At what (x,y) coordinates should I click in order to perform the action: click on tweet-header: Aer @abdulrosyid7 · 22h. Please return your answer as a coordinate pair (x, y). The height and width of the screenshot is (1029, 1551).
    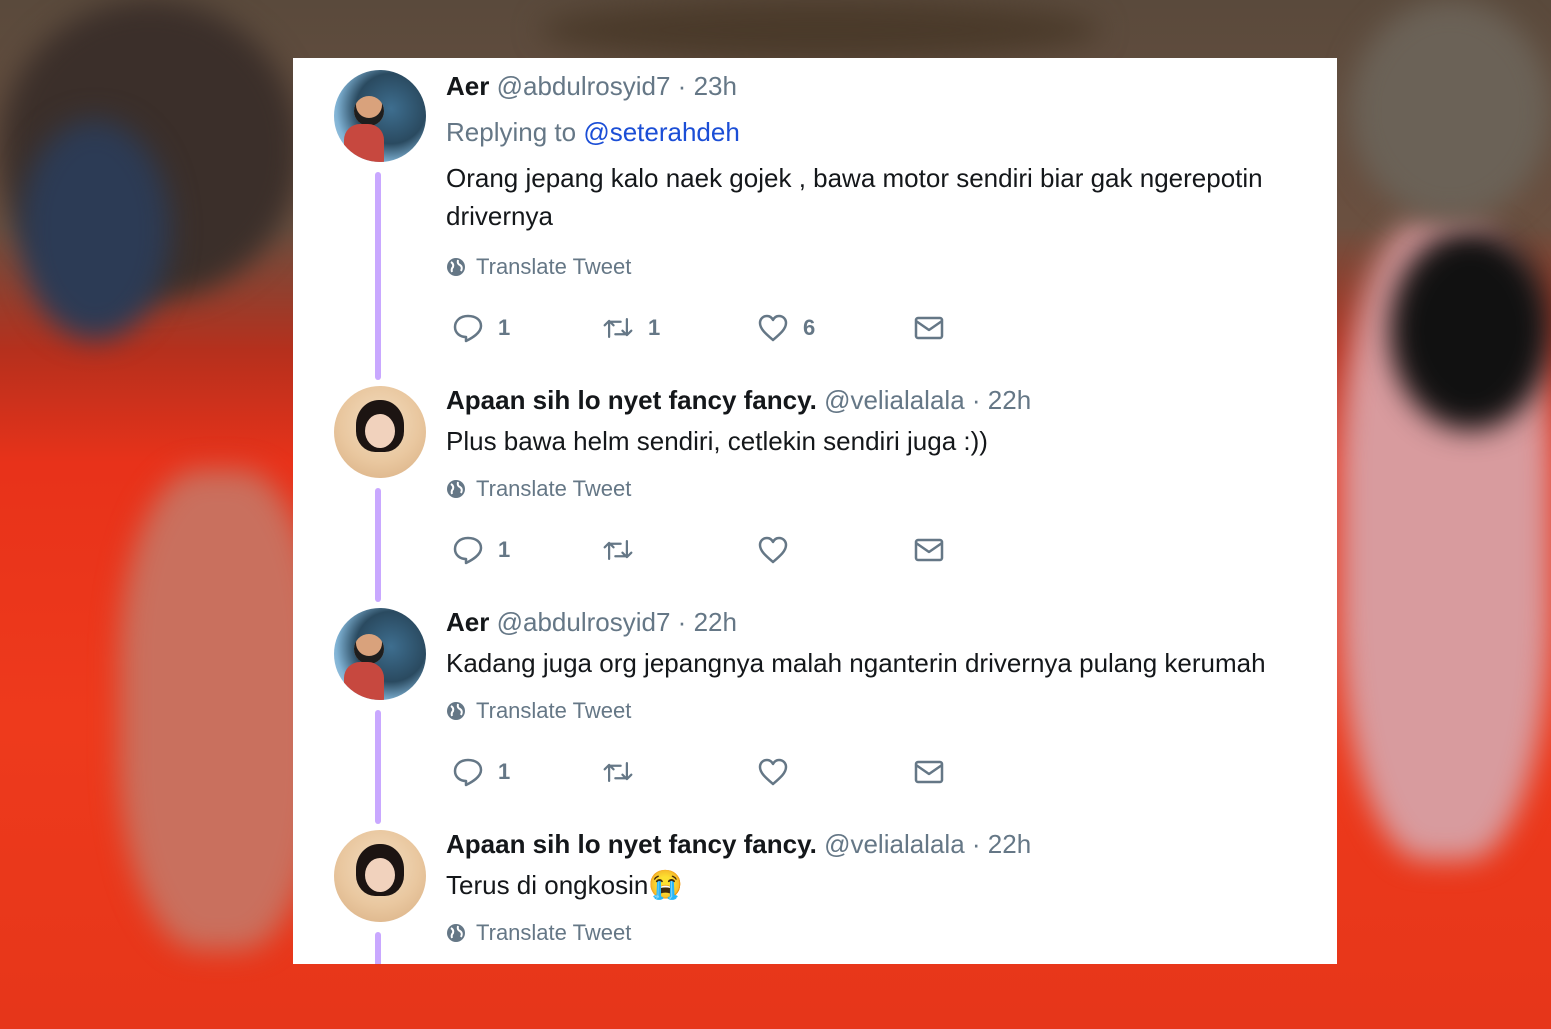
    Looking at the image, I should click on (591, 622).